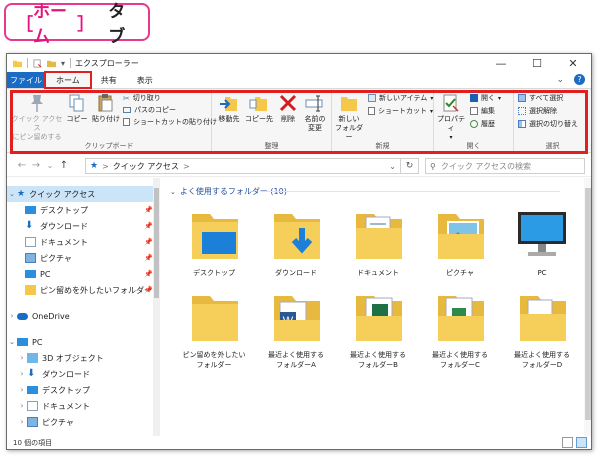  What do you see at coordinates (299, 63) in the screenshot?
I see `title-bar: ▾ エクスプローラー — ☐ ✕` at bounding box center [299, 63].